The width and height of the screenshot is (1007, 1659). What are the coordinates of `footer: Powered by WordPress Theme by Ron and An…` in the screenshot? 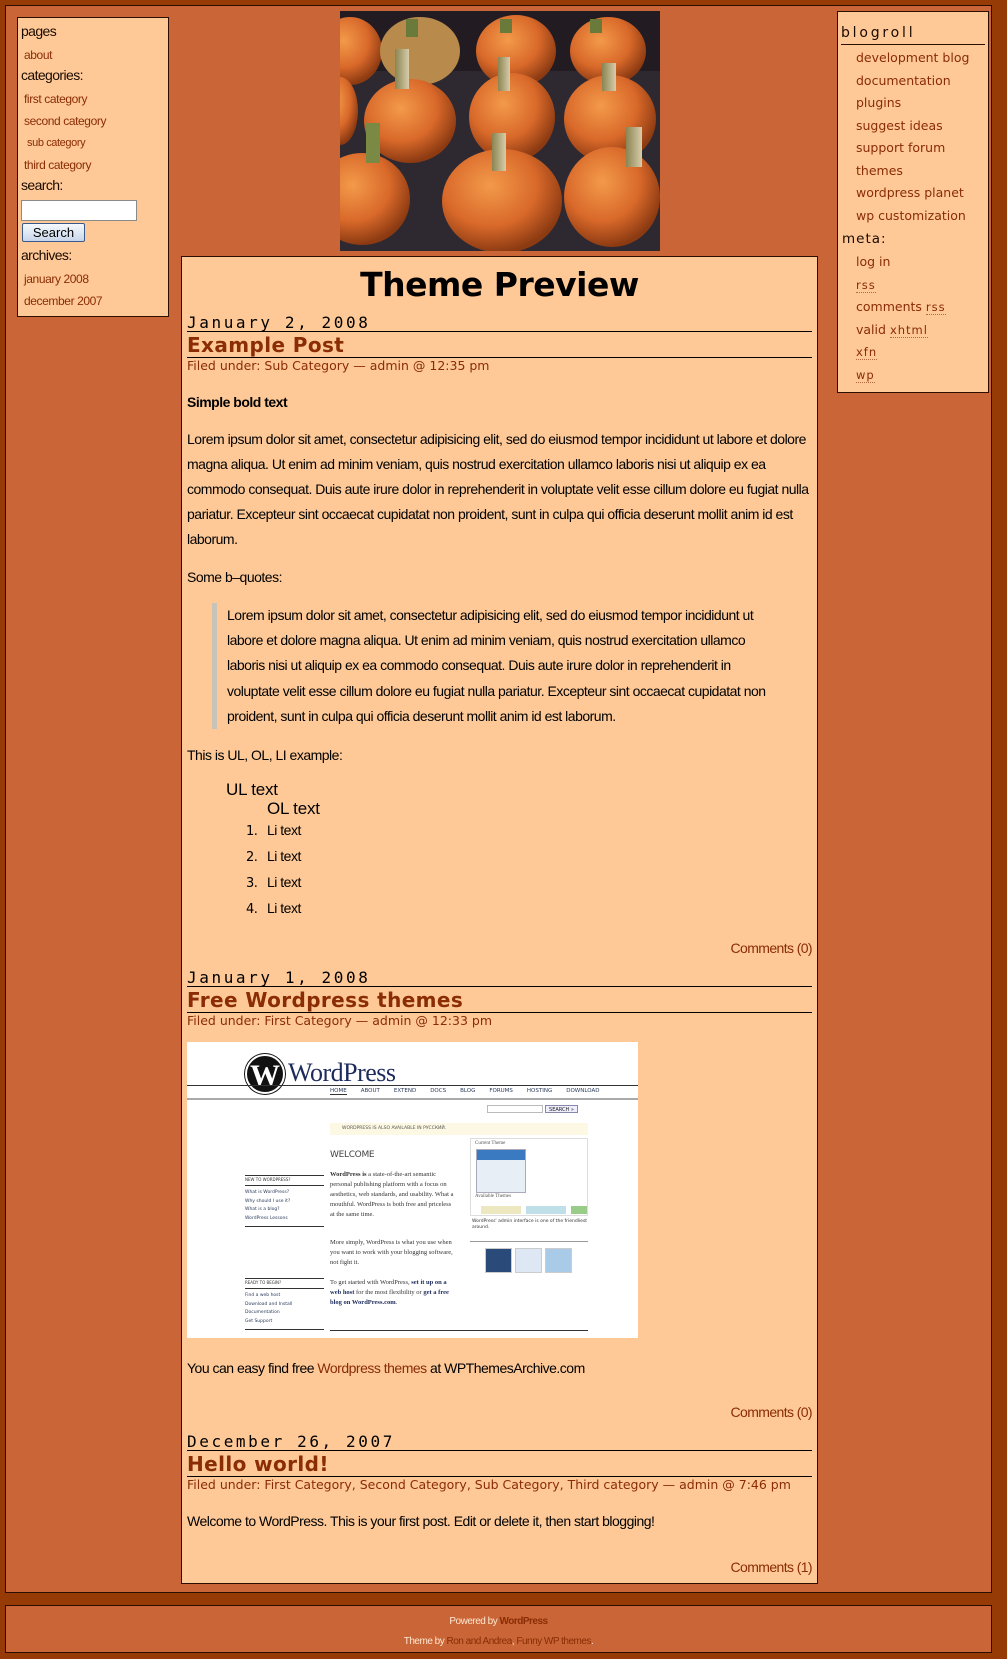 It's located at (498, 1629).